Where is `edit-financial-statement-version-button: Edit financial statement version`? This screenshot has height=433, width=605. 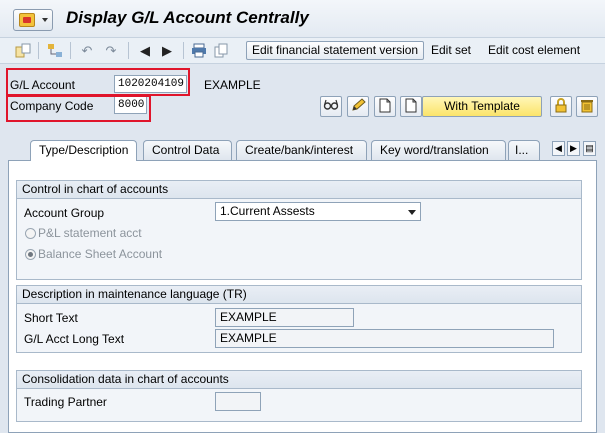
edit-financial-statement-version-button: Edit financial statement version is located at coordinates (335, 50).